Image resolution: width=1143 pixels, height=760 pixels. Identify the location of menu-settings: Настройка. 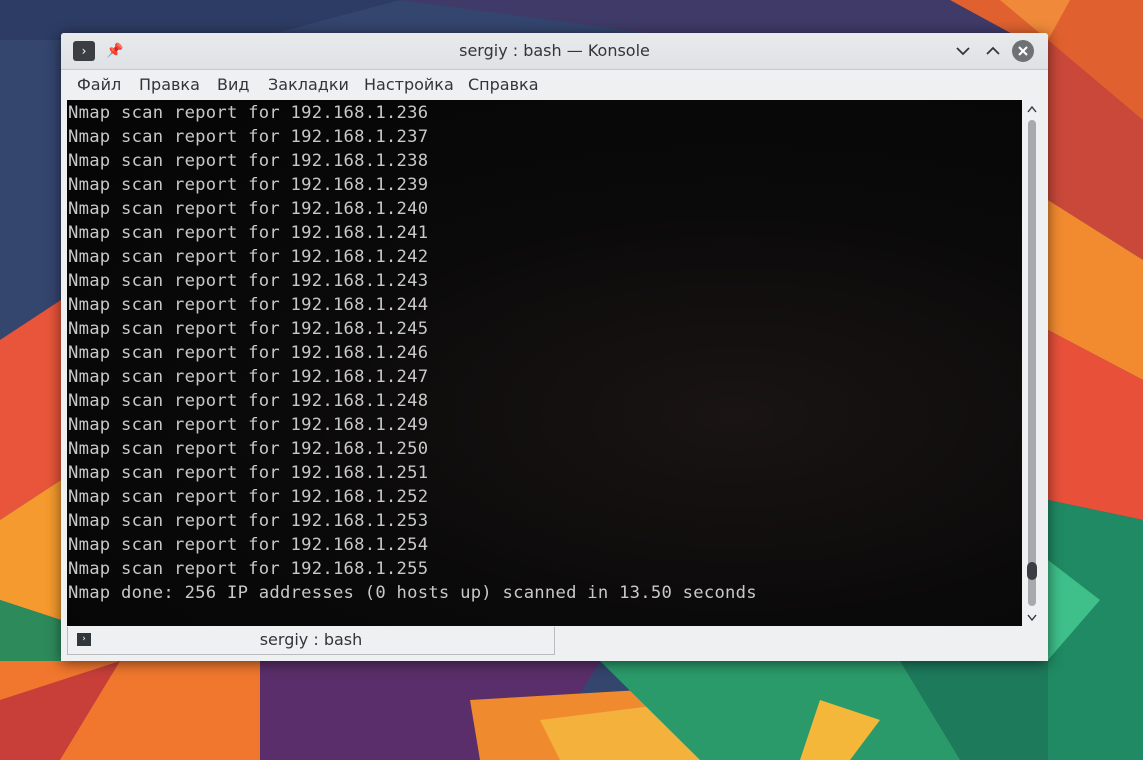
(409, 85).